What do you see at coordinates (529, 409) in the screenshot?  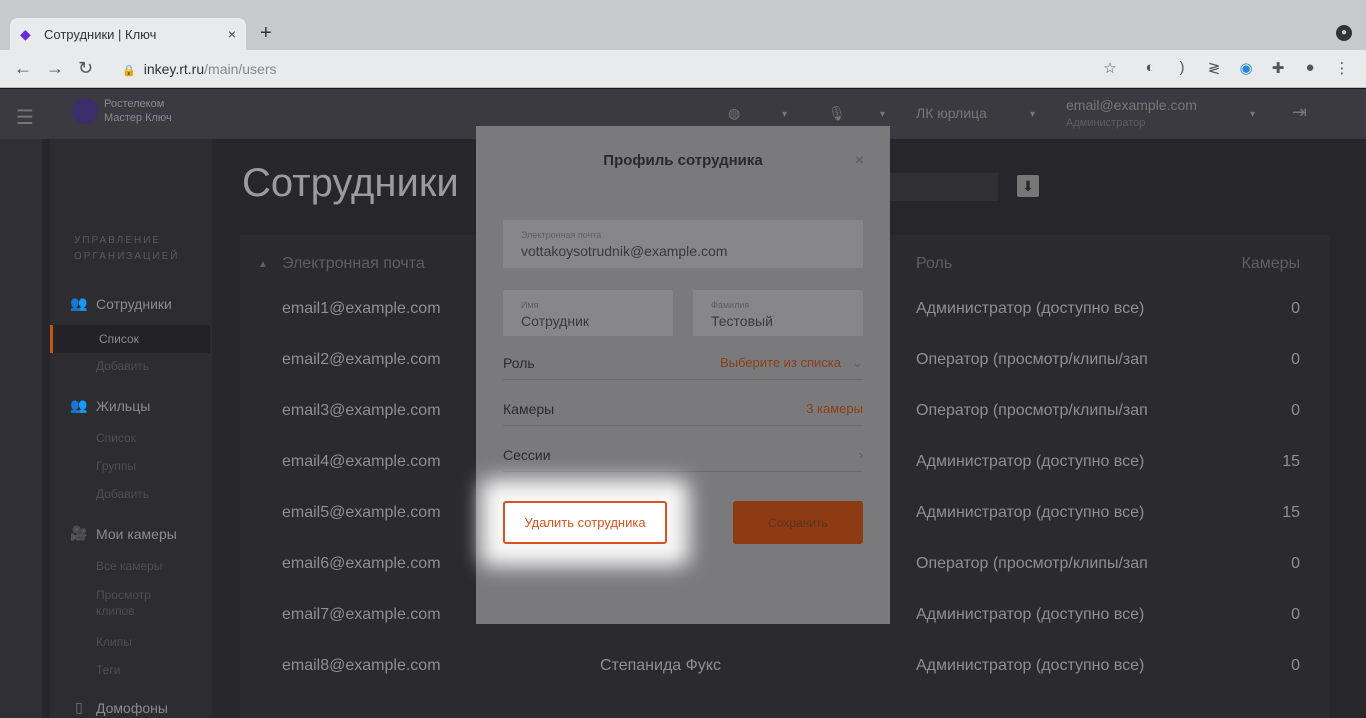 I see `cameras-label: Камеры` at bounding box center [529, 409].